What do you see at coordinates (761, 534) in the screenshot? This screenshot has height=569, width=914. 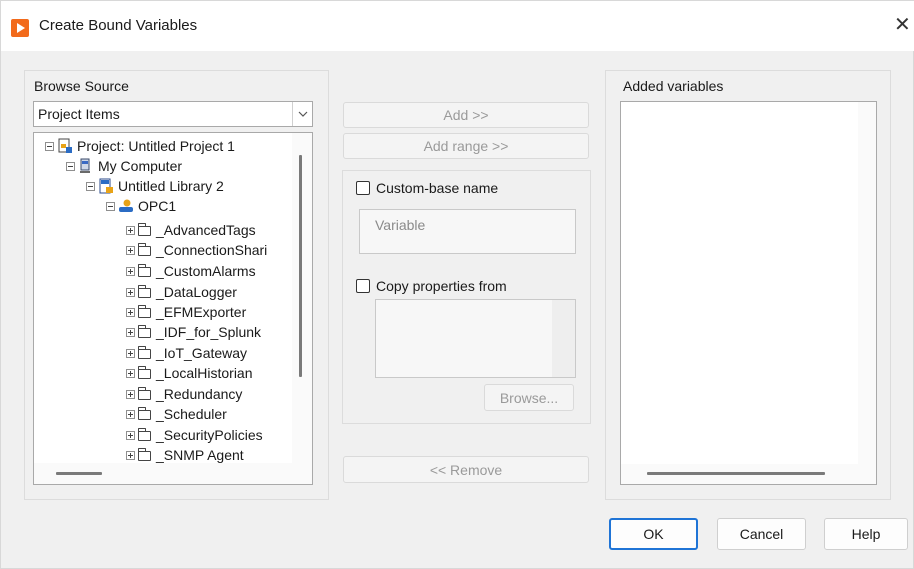 I see `cancel-button: Cancel` at bounding box center [761, 534].